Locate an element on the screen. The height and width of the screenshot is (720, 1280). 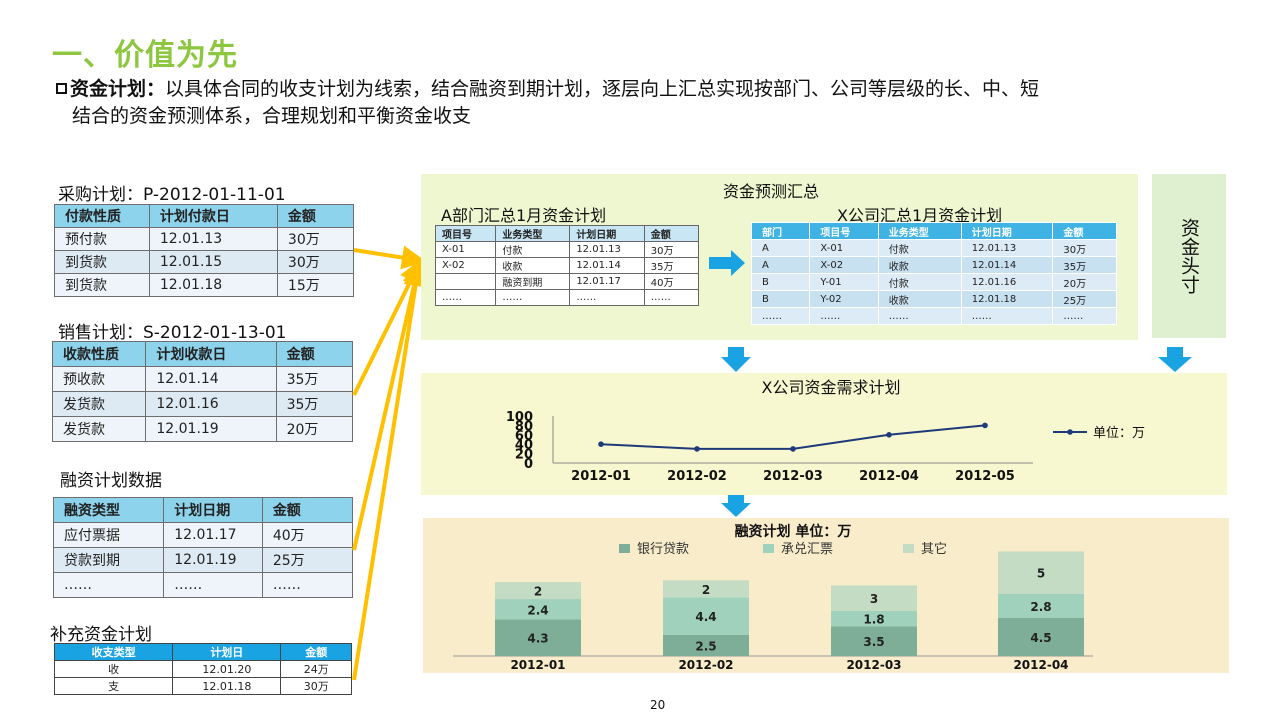
table-row: 发货款 12.01.16 35万 is located at coordinates (202, 404).